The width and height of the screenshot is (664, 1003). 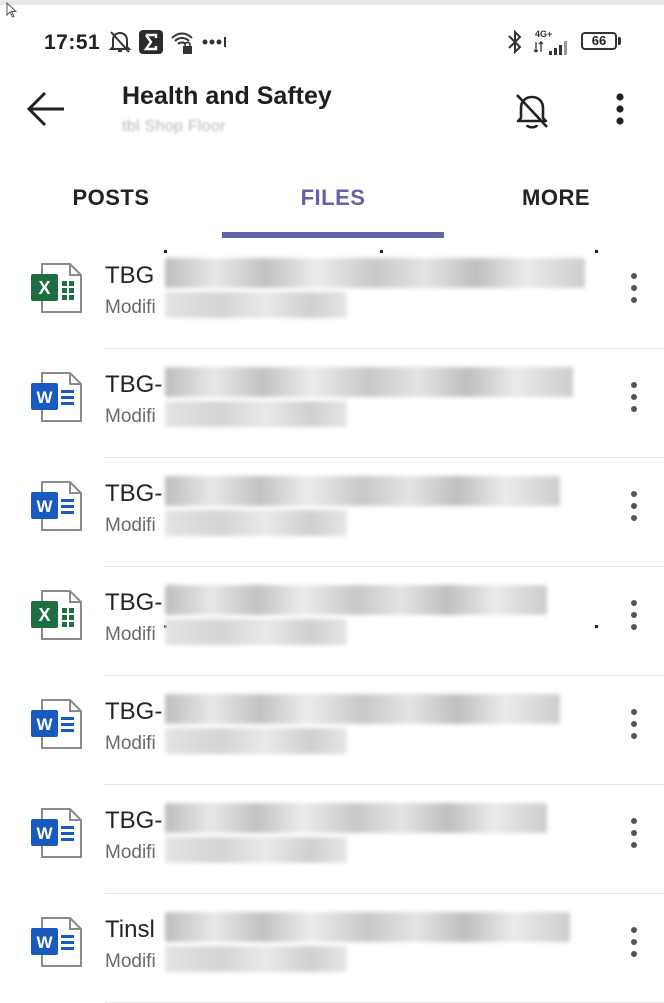 I want to click on file-list-item: X TBG- Modifi, so click(x=332, y=621).